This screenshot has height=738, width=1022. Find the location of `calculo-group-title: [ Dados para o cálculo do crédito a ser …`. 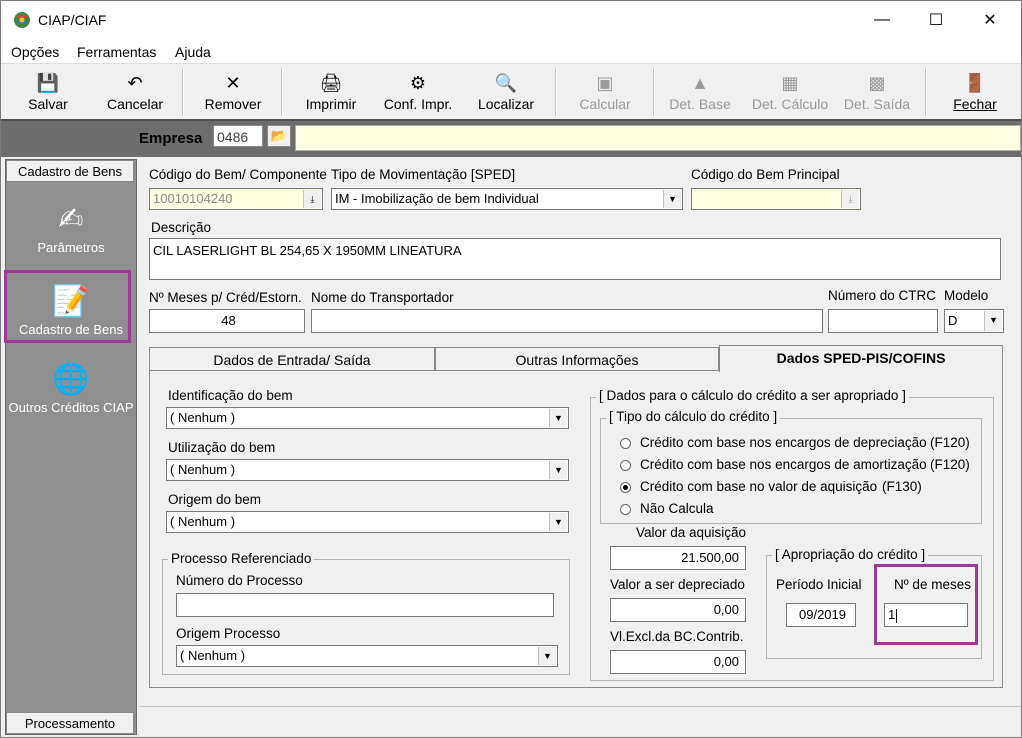

calculo-group-title: [ Dados para o cálculo do crédito a ser … is located at coordinates (752, 395).